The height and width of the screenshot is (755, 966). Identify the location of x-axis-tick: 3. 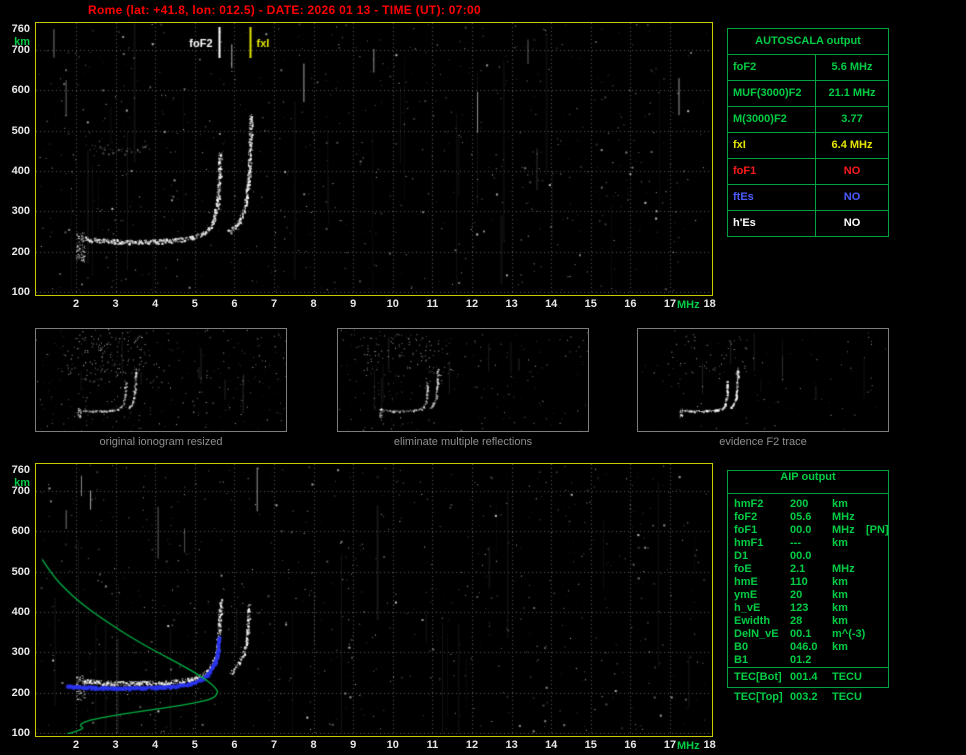
(115, 304).